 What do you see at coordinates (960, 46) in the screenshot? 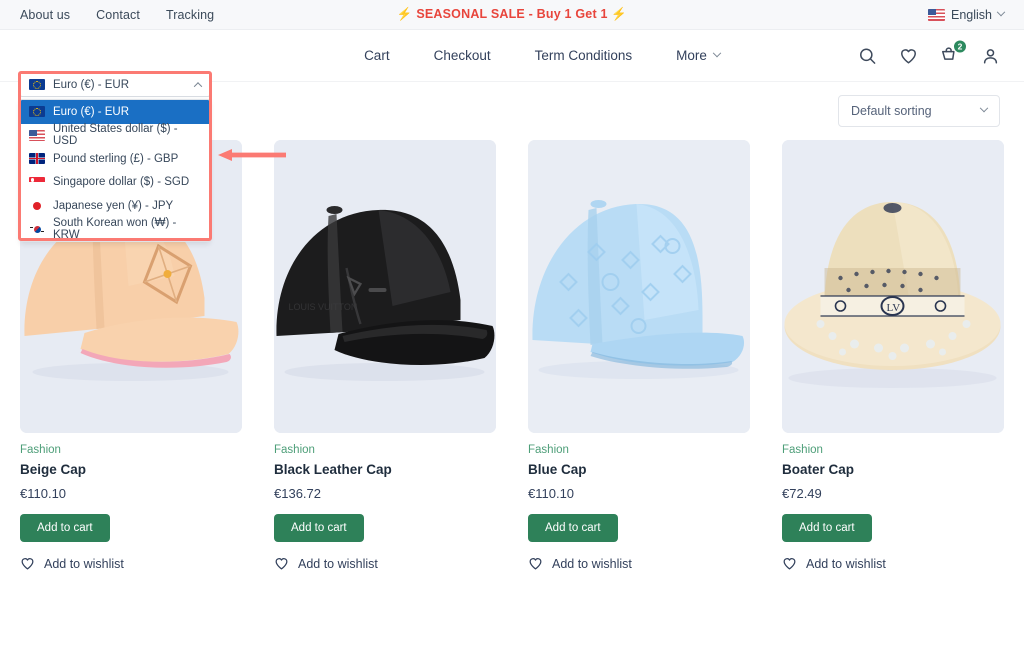
I see `cart-count-badge: 2` at bounding box center [960, 46].